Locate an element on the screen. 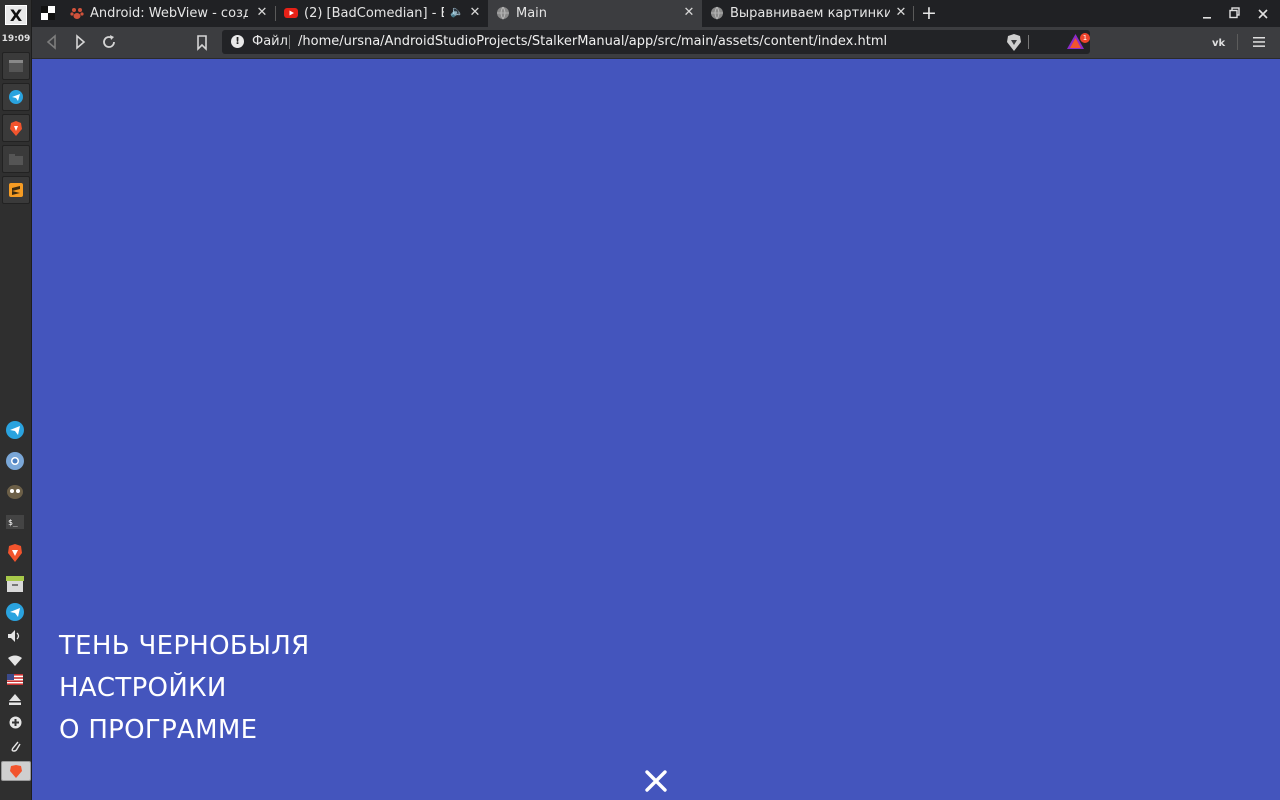 This screenshot has height=800, width=1280. telegram-window-button is located at coordinates (16, 97).